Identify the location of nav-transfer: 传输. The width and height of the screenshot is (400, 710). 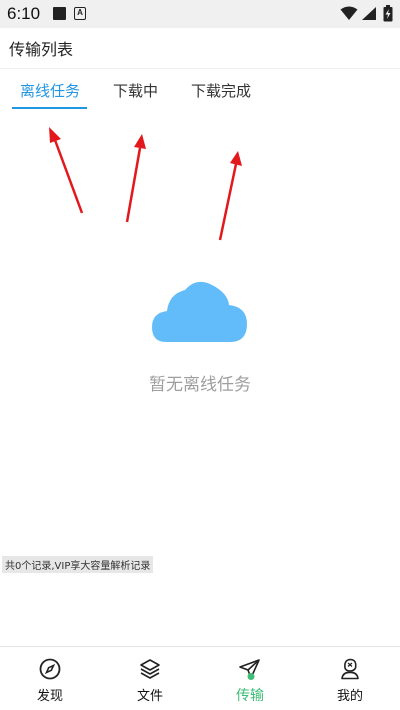
(250, 678).